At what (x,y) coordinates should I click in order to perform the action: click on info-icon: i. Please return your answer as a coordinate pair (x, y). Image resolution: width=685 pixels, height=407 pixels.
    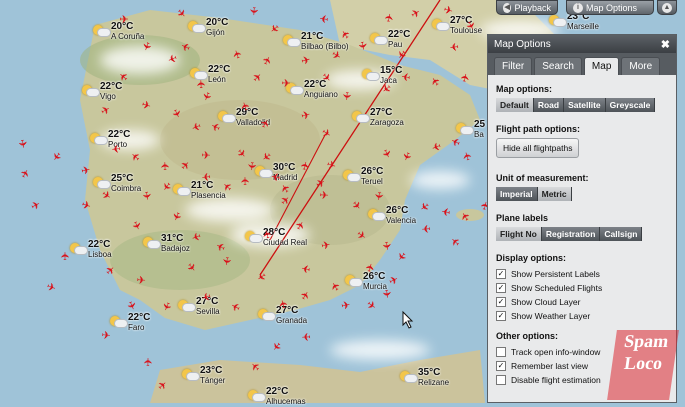
    Looking at the image, I should click on (578, 7).